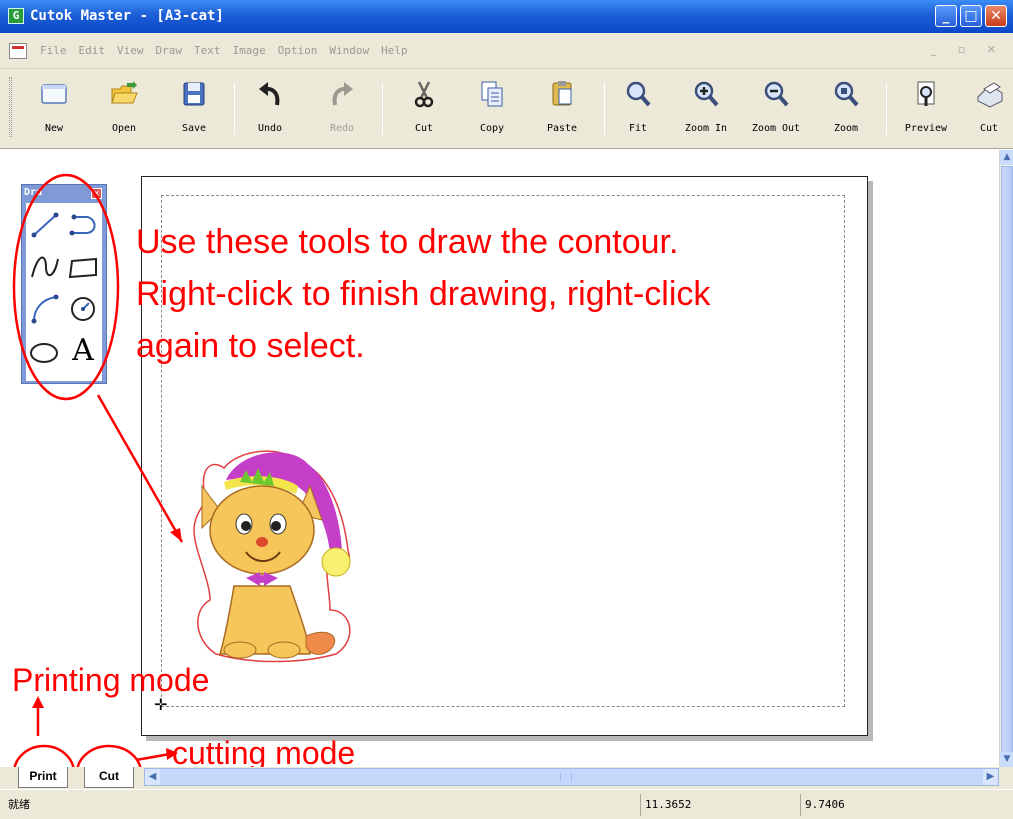 This screenshot has width=1013, height=819. I want to click on status-bar: 就绪 11.3652 9.7406, so click(506, 804).